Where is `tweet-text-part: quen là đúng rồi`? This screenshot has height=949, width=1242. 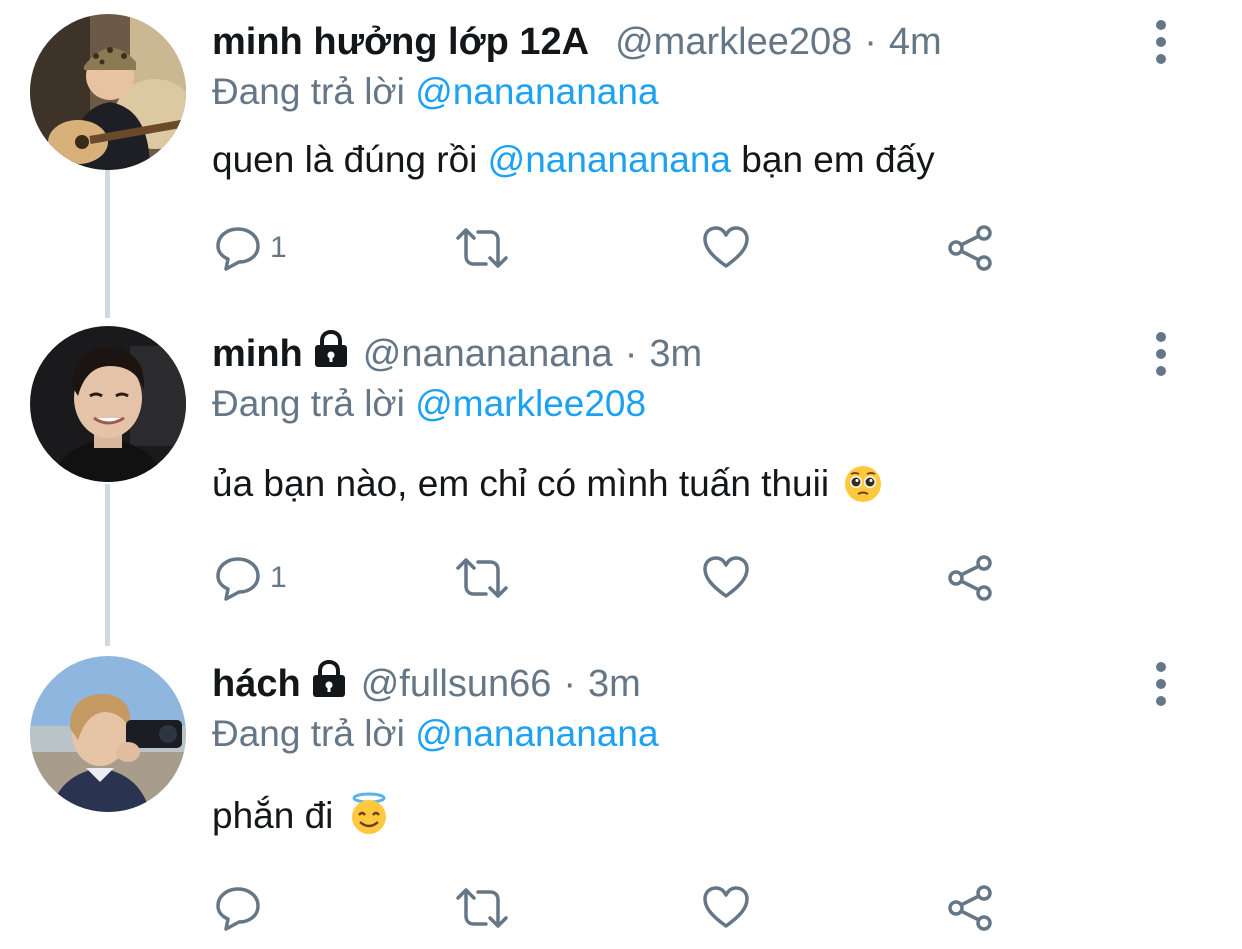 tweet-text-part: quen là đúng rồi is located at coordinates (350, 159).